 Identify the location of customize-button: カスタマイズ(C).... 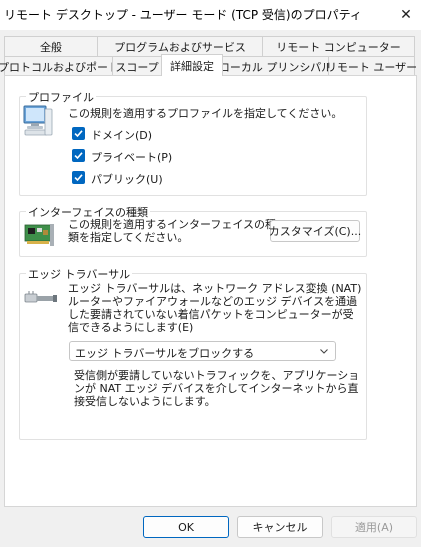
(315, 231).